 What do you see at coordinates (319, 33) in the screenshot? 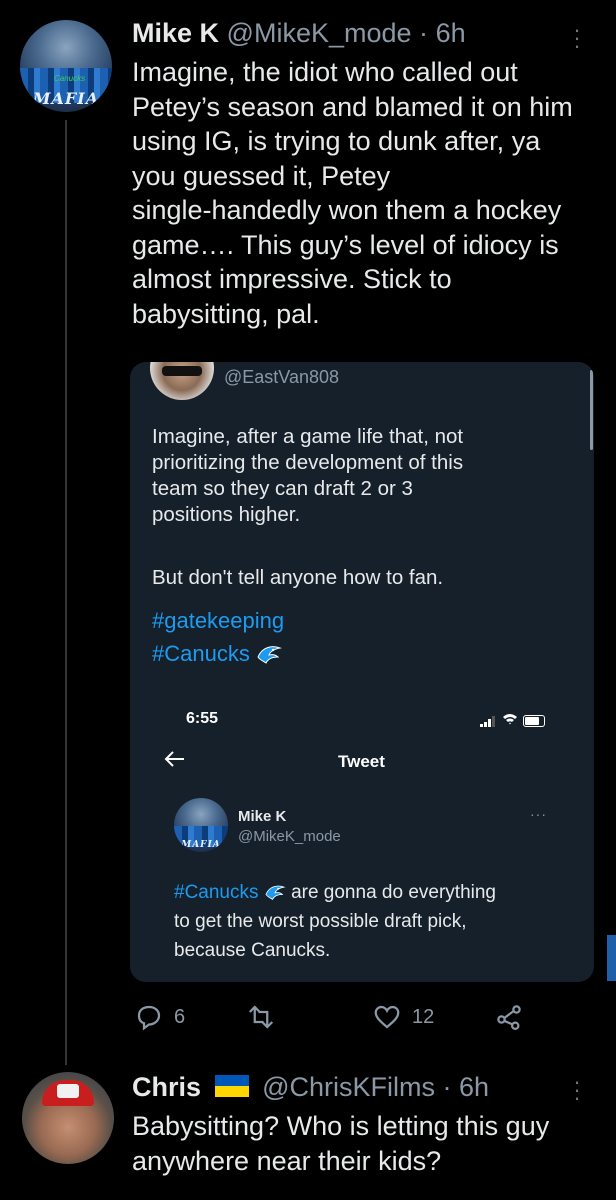
I see `tweet1-author-handle: @MikeK_mode` at bounding box center [319, 33].